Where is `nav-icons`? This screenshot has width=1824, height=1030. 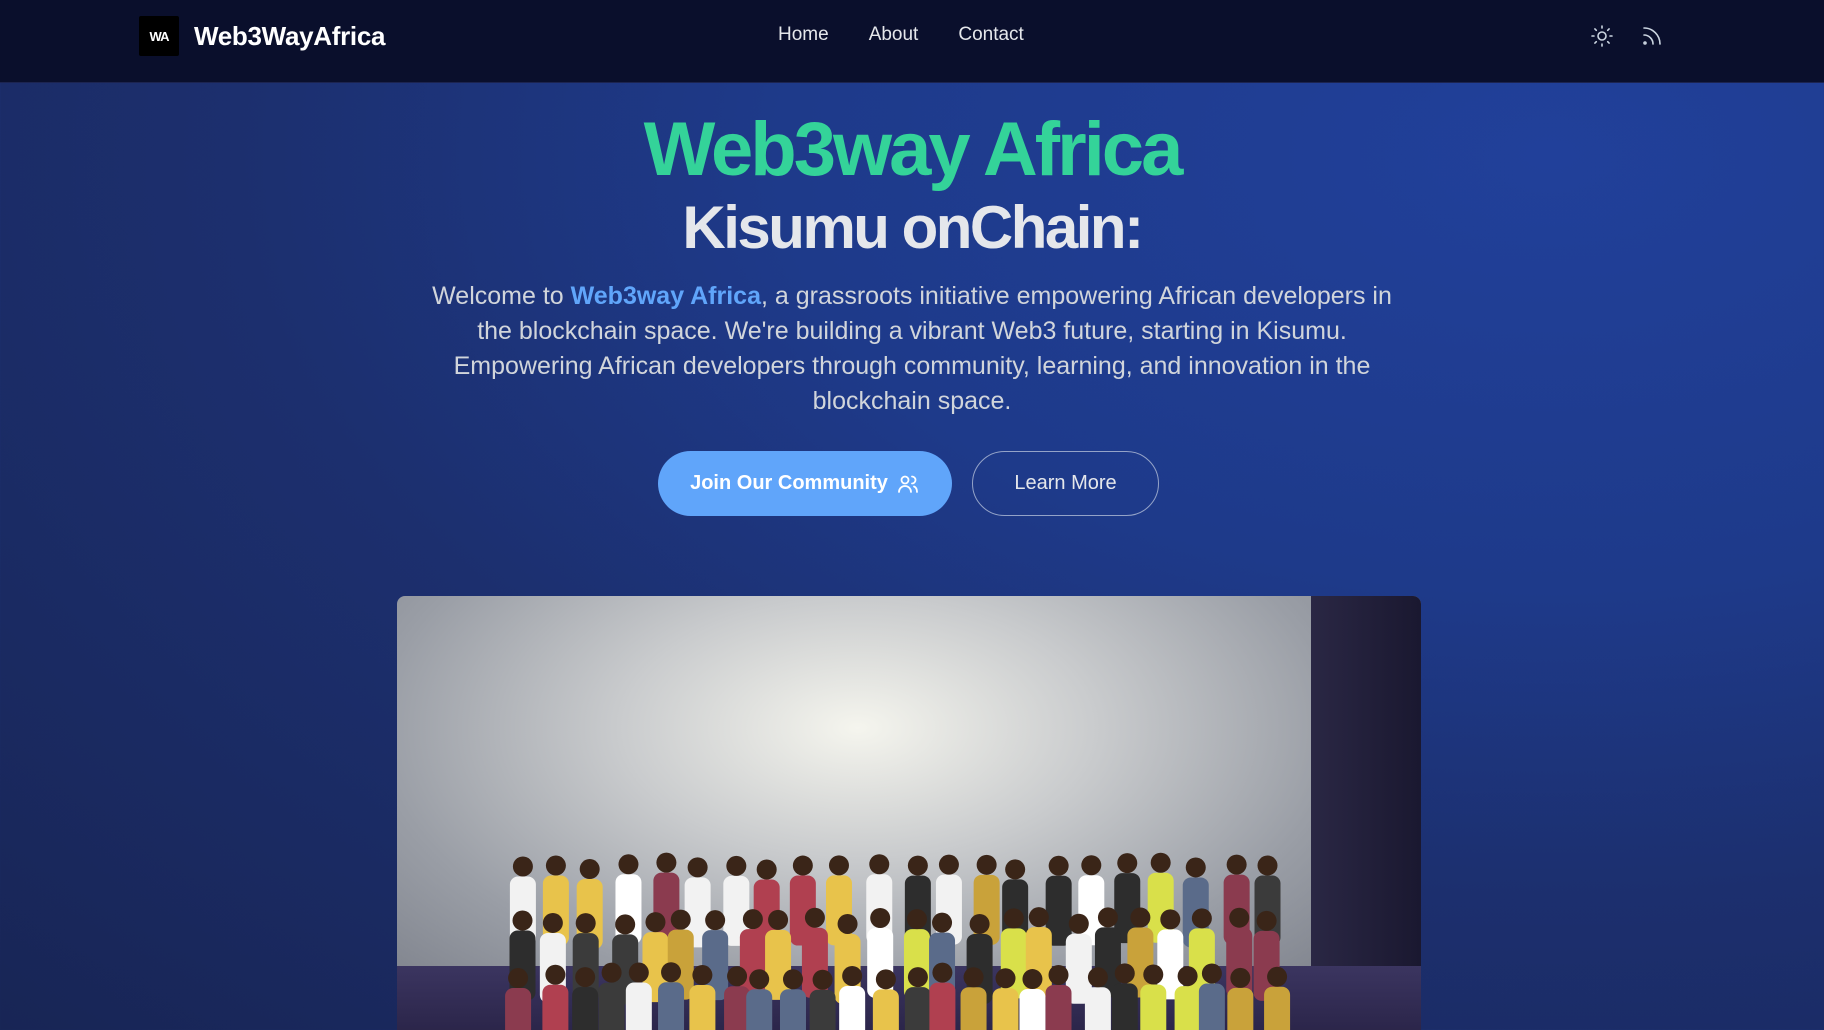 nav-icons is located at coordinates (1640, 36).